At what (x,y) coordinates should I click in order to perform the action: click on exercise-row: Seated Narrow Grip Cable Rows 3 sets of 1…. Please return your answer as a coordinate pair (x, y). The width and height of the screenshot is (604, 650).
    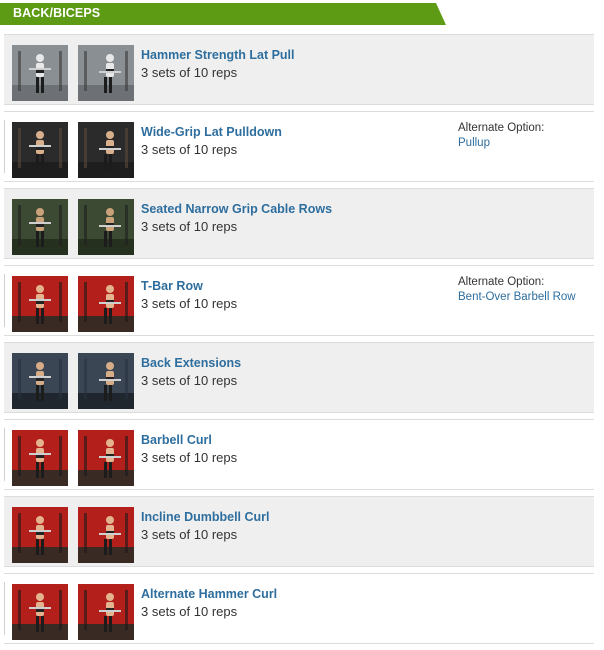
    Looking at the image, I should click on (299, 223).